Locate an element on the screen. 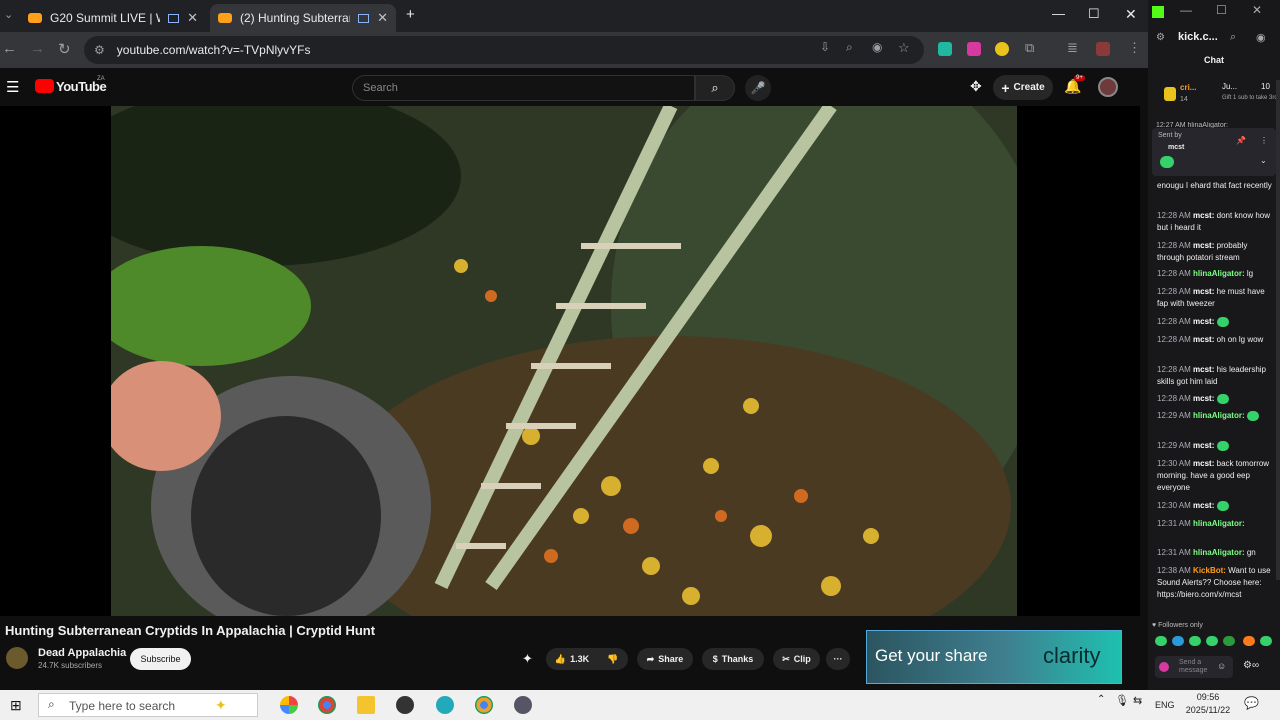 Image resolution: width=1280 pixels, height=720 pixels. chat-username: KickBot: is located at coordinates (1209, 570).